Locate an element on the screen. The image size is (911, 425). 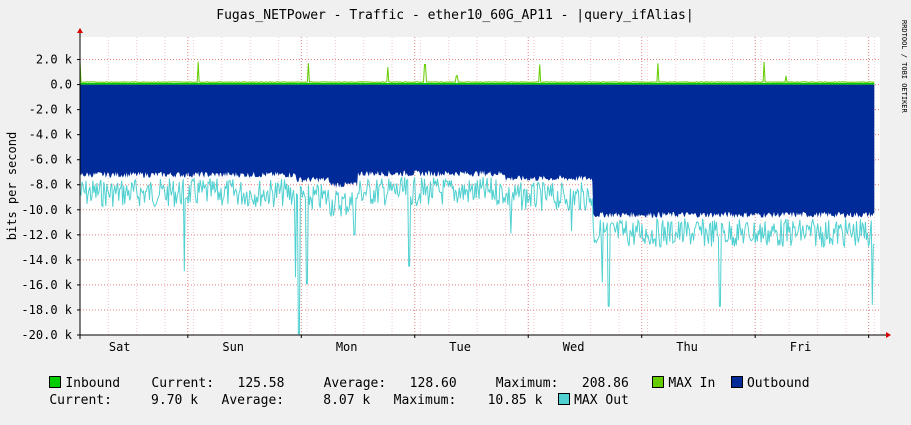
y-tick-label: 0.0 is located at coordinates (61, 85).